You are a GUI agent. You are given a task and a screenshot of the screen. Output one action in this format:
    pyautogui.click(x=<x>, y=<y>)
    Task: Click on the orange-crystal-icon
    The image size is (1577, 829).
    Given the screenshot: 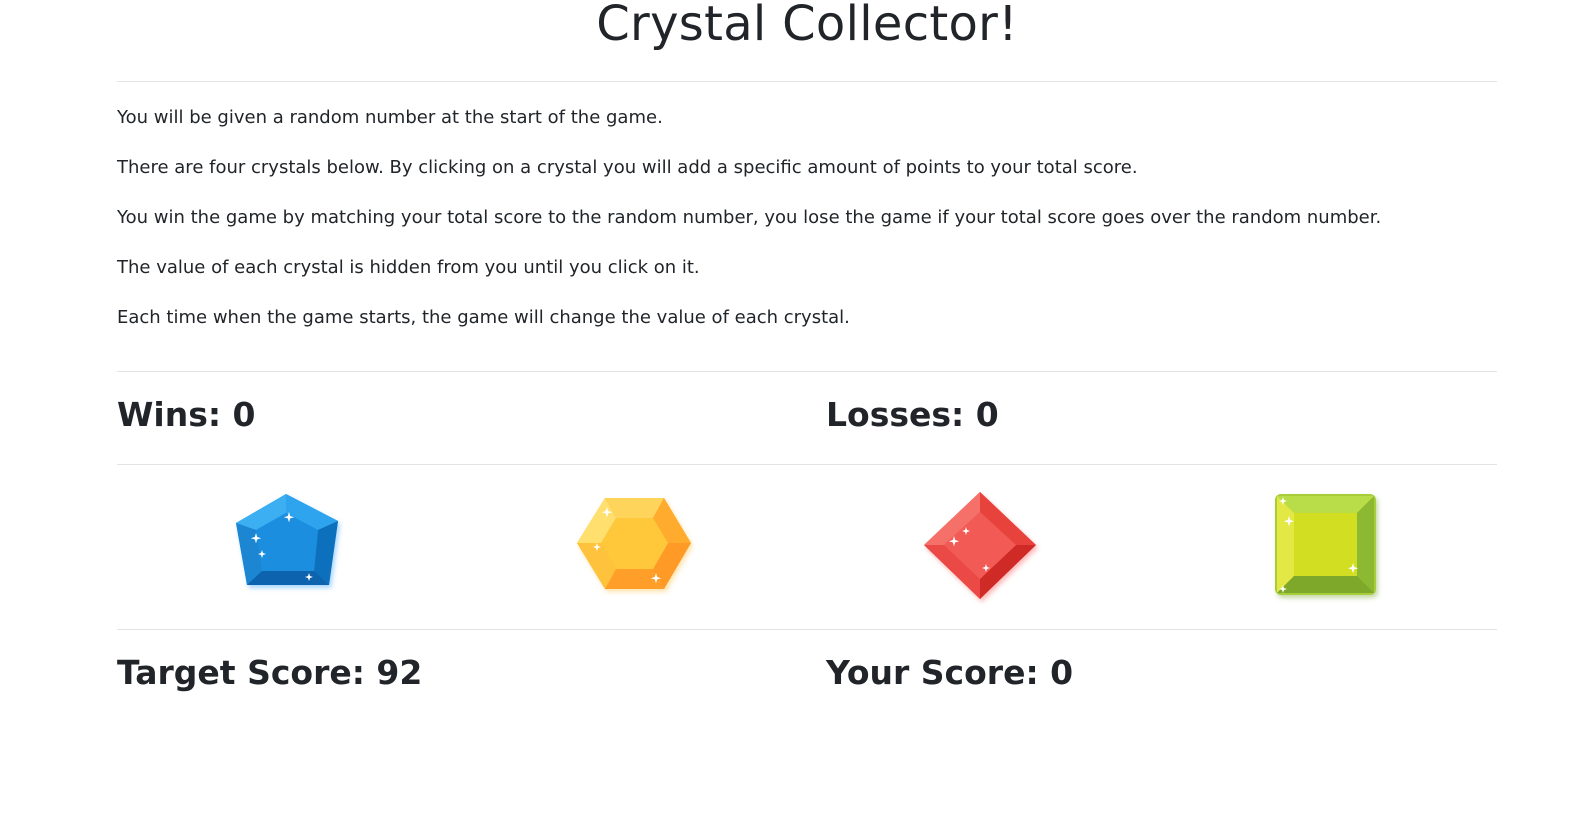 What is the action you would take?
    pyautogui.click(x=633, y=543)
    